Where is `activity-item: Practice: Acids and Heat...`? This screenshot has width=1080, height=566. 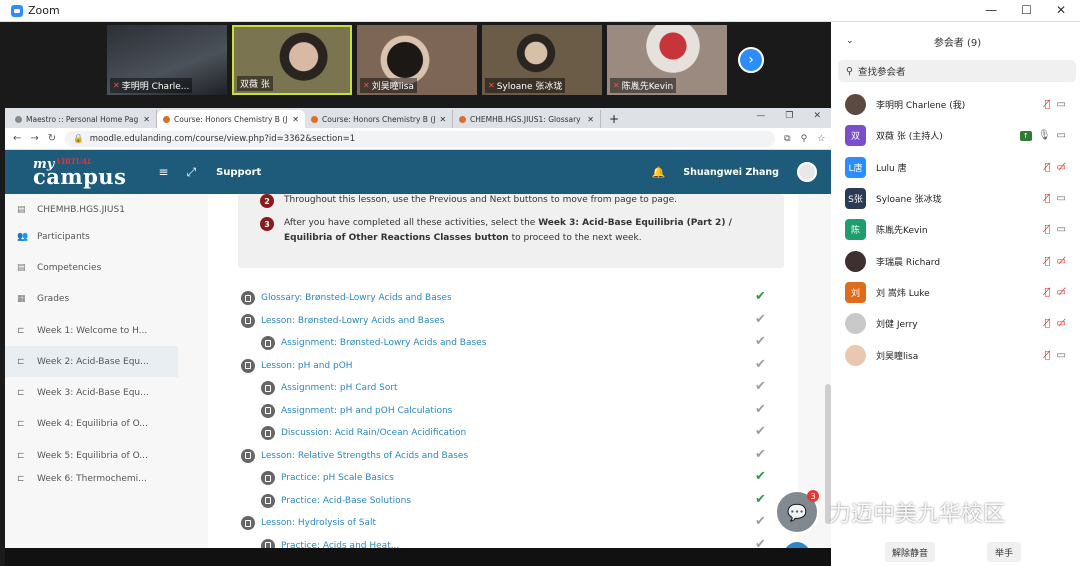
activity-item: Practice: Acids and Heat... is located at coordinates (330, 542).